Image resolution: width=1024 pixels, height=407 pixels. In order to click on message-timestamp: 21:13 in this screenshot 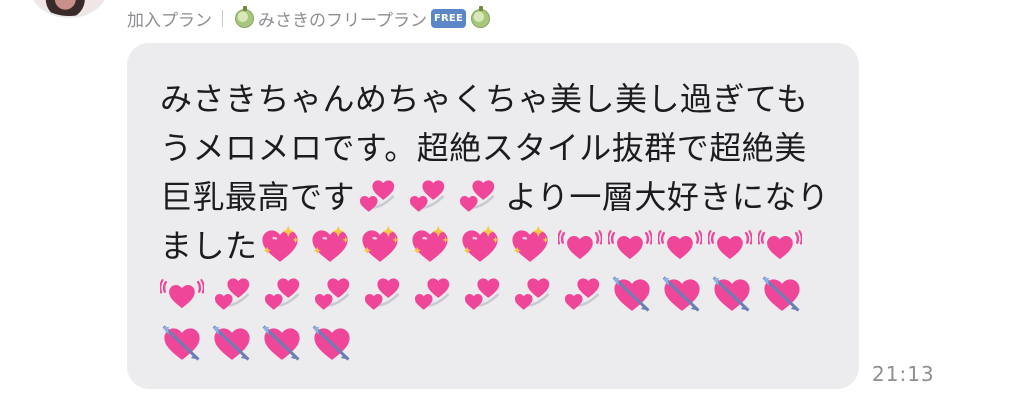, I will do `click(903, 374)`.